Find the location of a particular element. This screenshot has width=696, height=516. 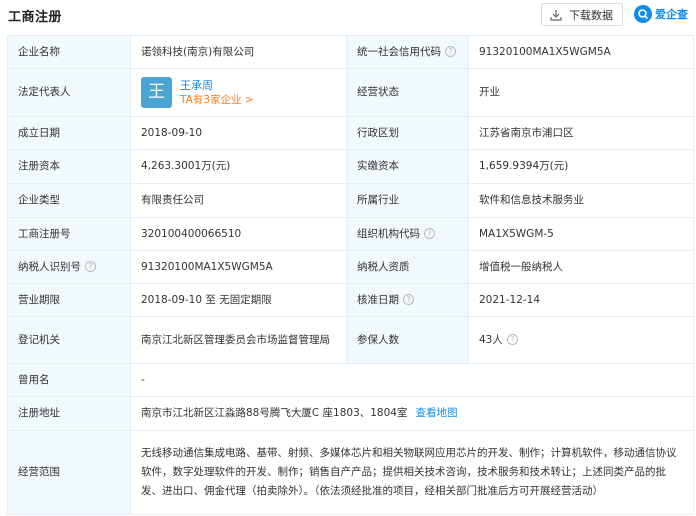

avatar: 王 is located at coordinates (156, 92).